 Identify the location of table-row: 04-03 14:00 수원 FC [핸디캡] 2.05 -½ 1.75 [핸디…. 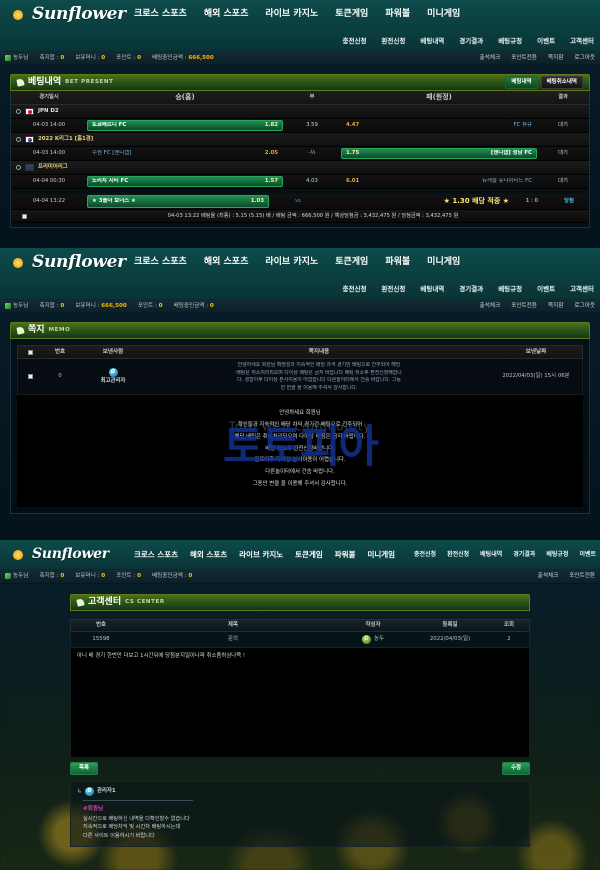
(300, 154).